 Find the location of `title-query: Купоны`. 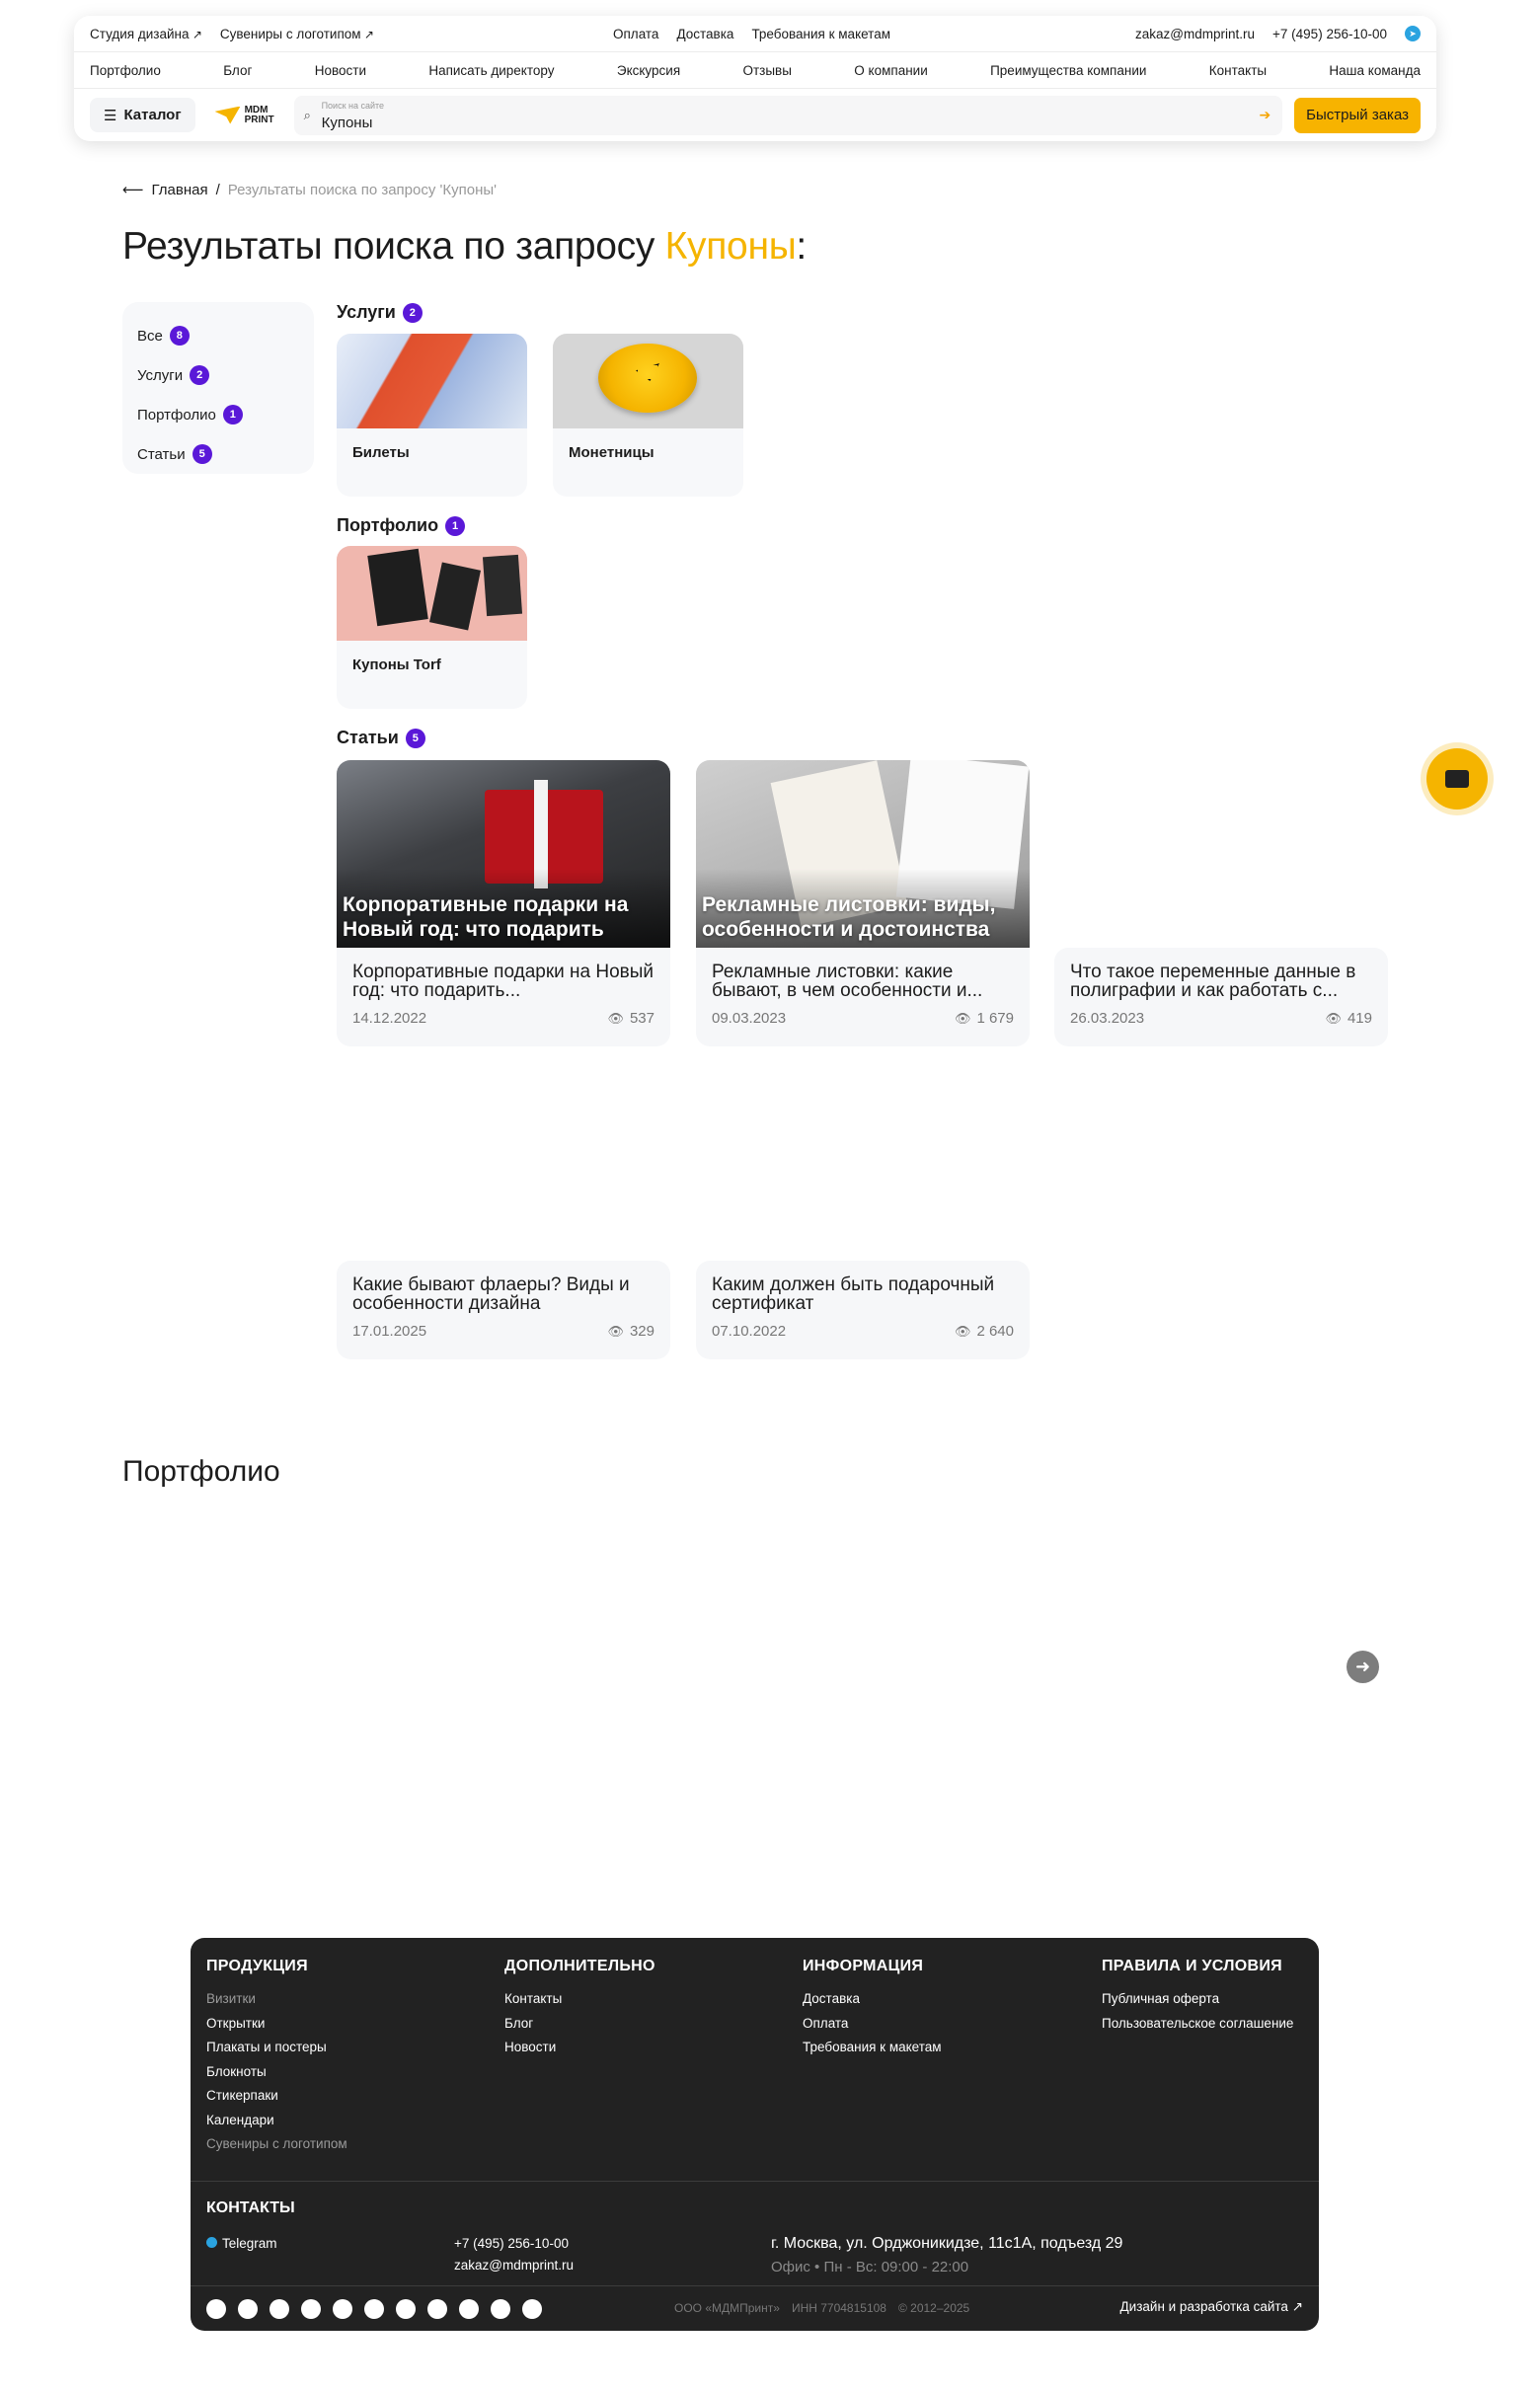

title-query: Купоны is located at coordinates (730, 246).